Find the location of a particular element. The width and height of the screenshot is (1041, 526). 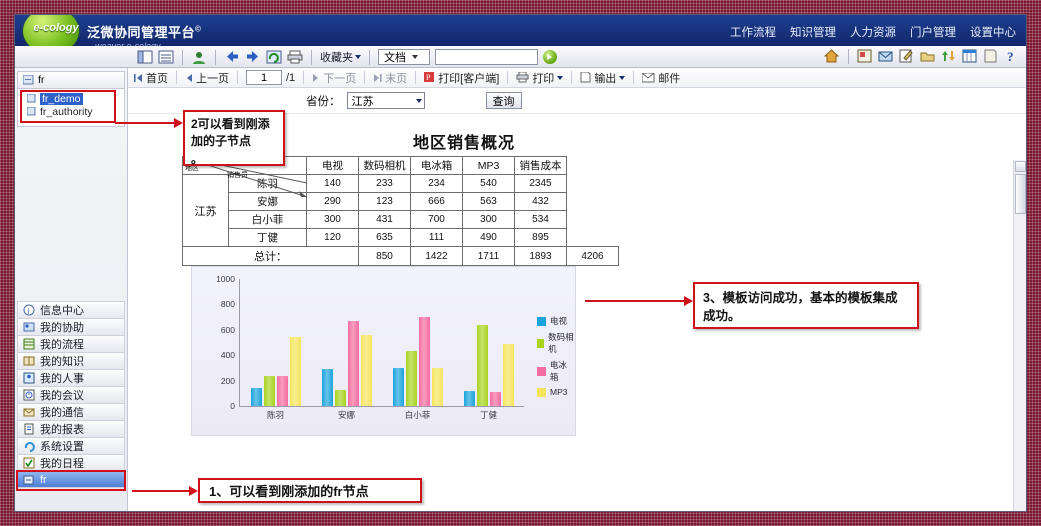

nav-item-knowledge: 知识管理 is located at coordinates (813, 32).